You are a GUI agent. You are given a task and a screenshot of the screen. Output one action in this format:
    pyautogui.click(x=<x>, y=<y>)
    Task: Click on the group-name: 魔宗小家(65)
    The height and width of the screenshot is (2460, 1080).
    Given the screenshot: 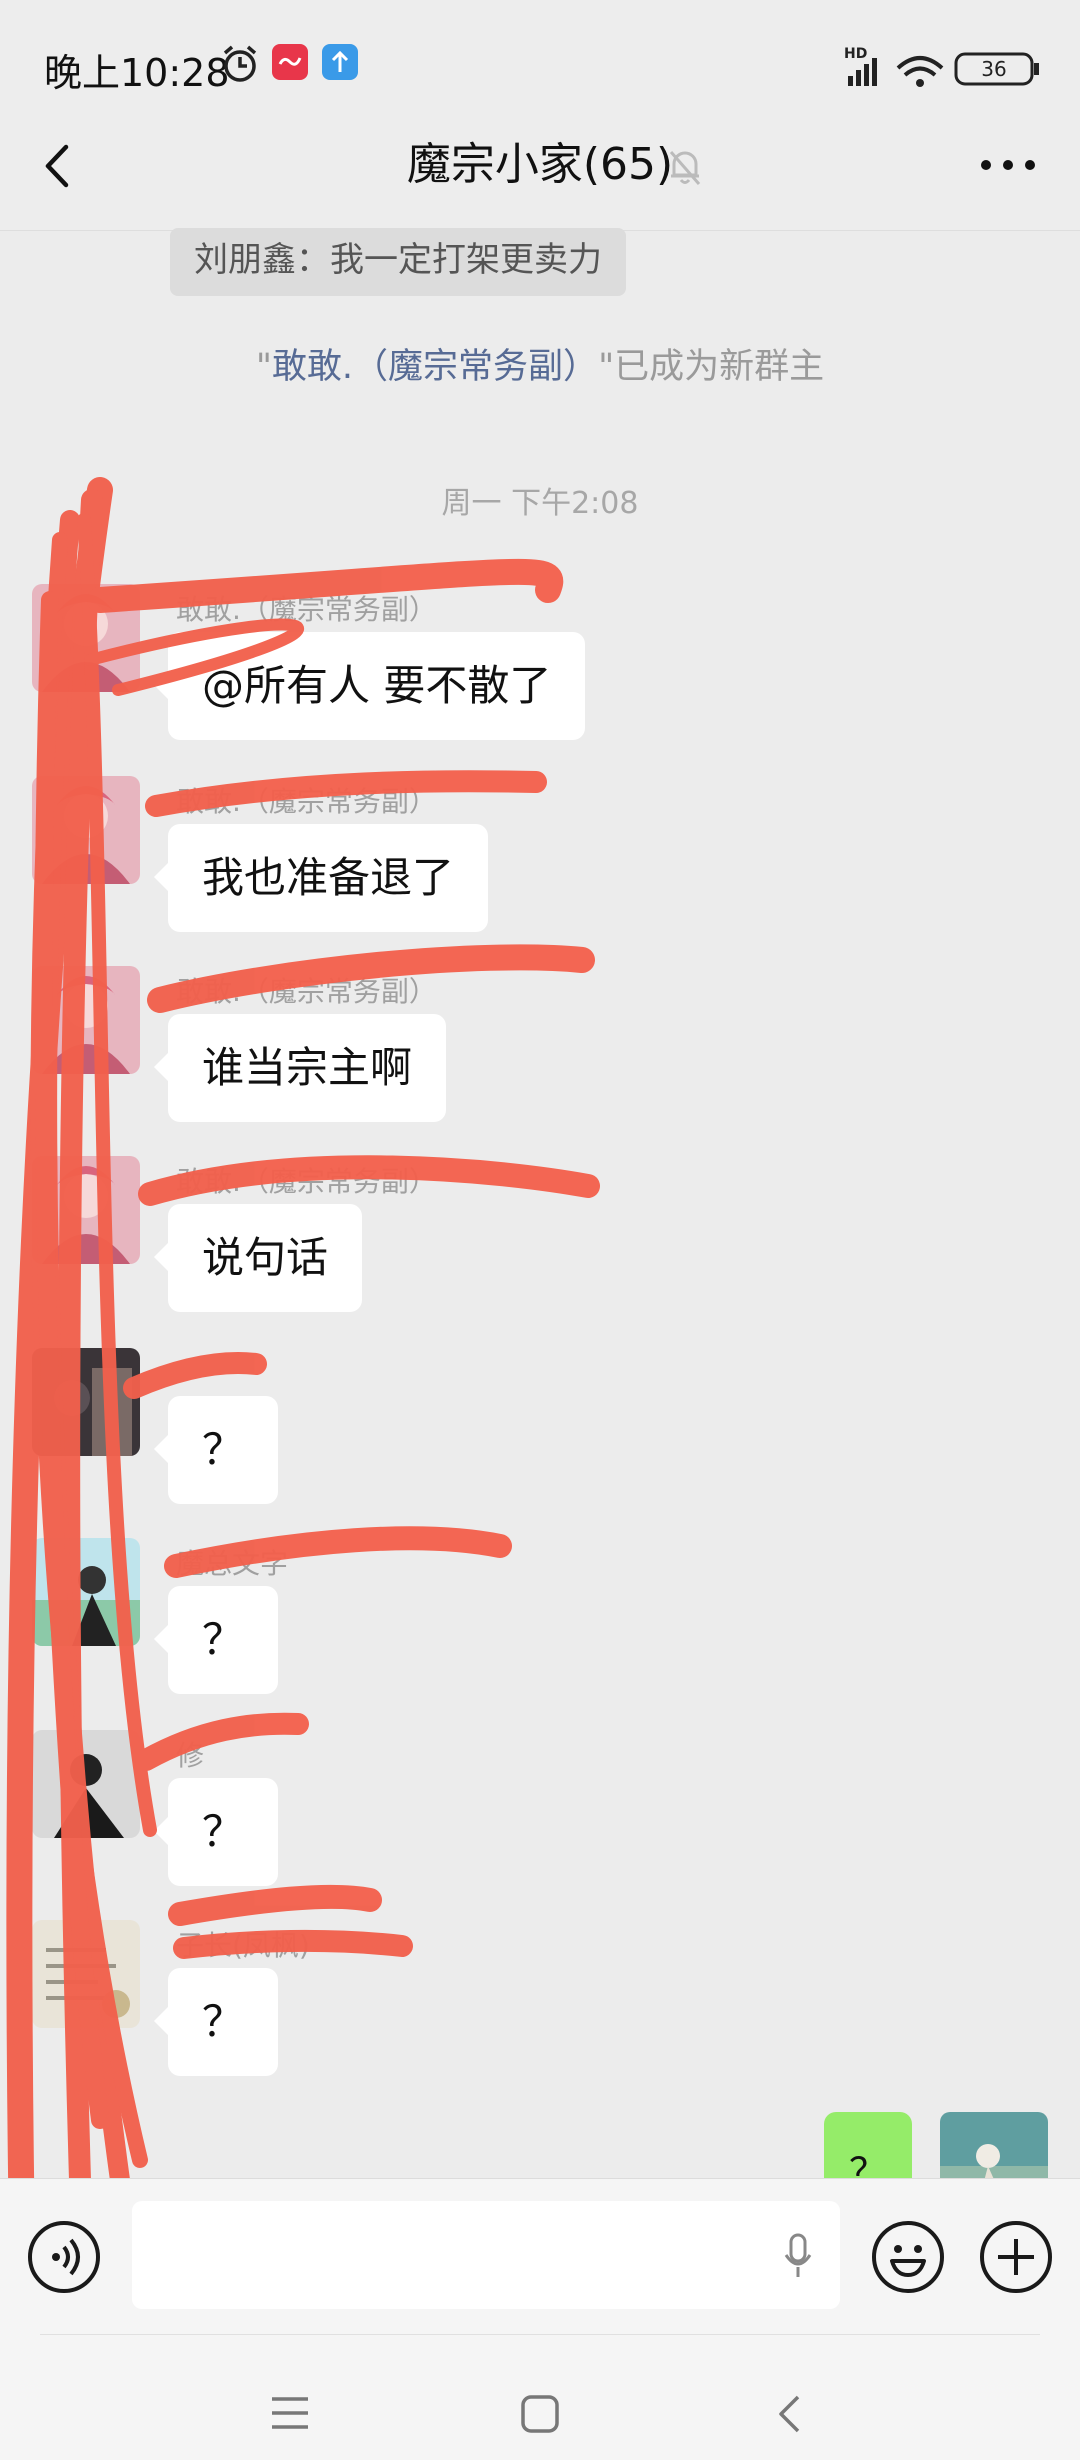 What is the action you would take?
    pyautogui.click(x=540, y=164)
    